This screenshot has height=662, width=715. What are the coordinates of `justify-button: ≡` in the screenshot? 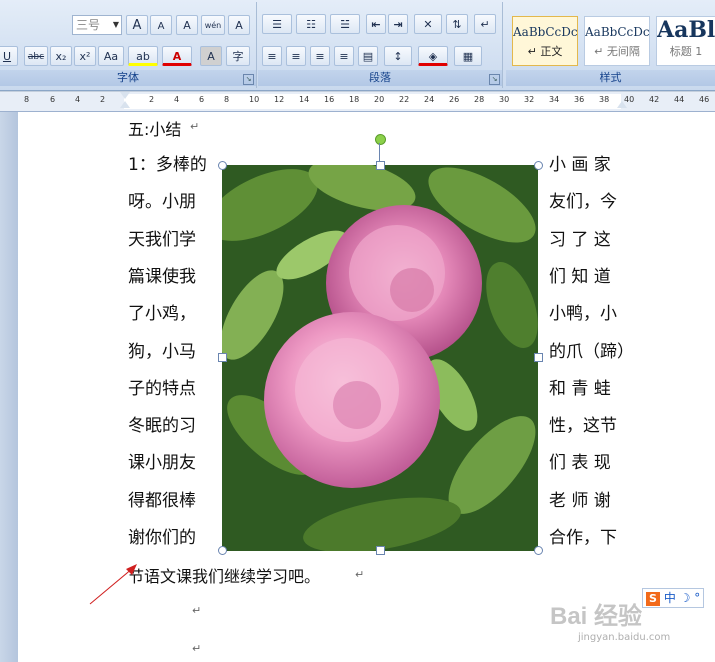 It's located at (344, 56).